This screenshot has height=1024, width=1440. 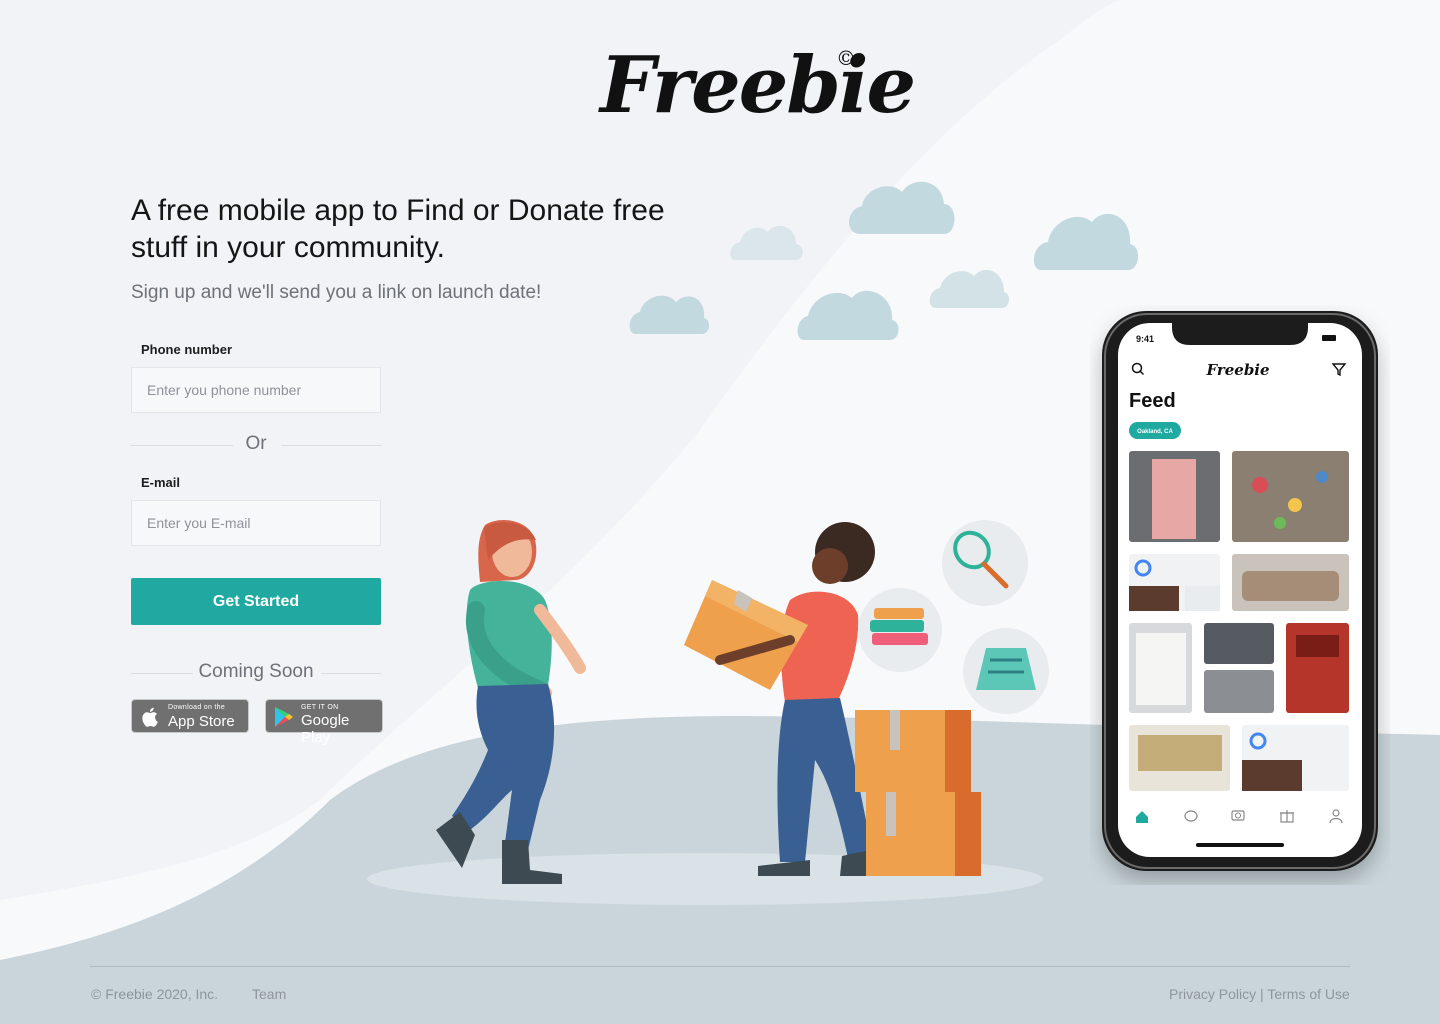 What do you see at coordinates (918, 793) in the screenshot?
I see `stacked-boxes` at bounding box center [918, 793].